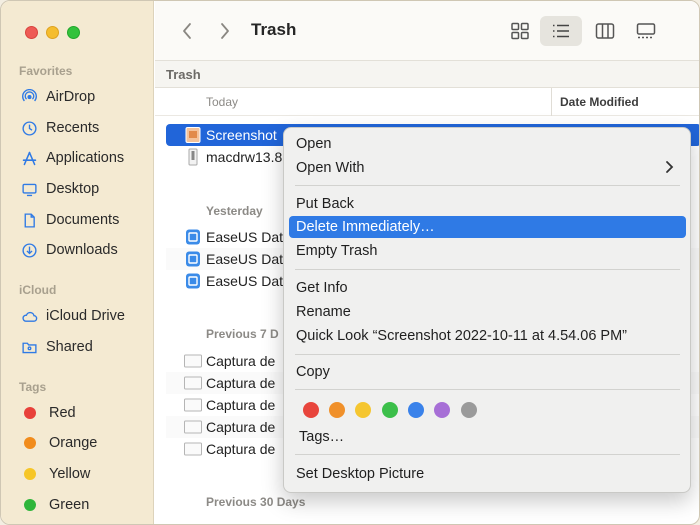  What do you see at coordinates (73, 189) in the screenshot?
I see `sidebar-item-label: Desktop` at bounding box center [73, 189].